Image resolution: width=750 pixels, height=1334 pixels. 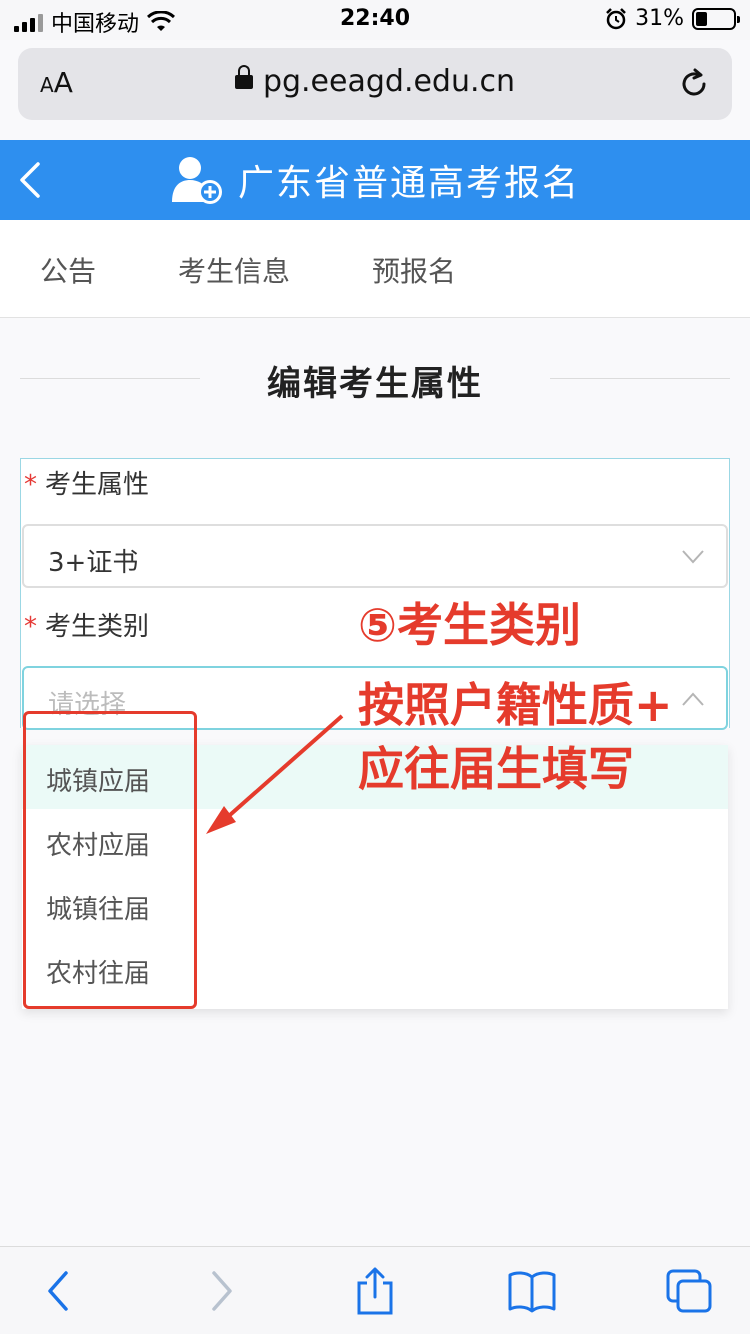 I want to click on alarm-icon, so click(x=616, y=18).